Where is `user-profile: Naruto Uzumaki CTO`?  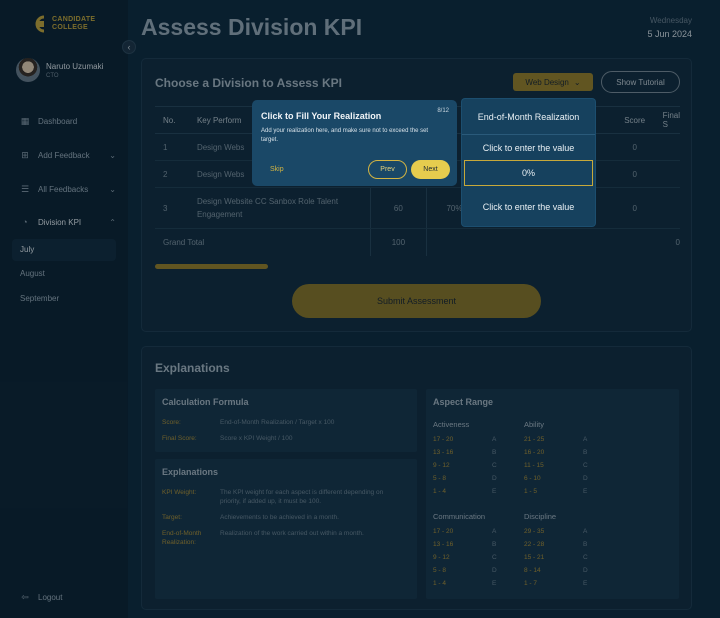
user-profile: Naruto Uzumaki CTO is located at coordinates (59, 70).